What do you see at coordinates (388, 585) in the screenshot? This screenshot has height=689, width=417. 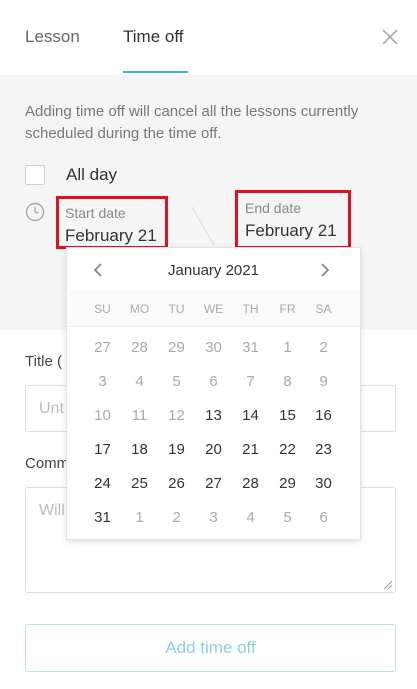 I see `resize-handle-icon` at bounding box center [388, 585].